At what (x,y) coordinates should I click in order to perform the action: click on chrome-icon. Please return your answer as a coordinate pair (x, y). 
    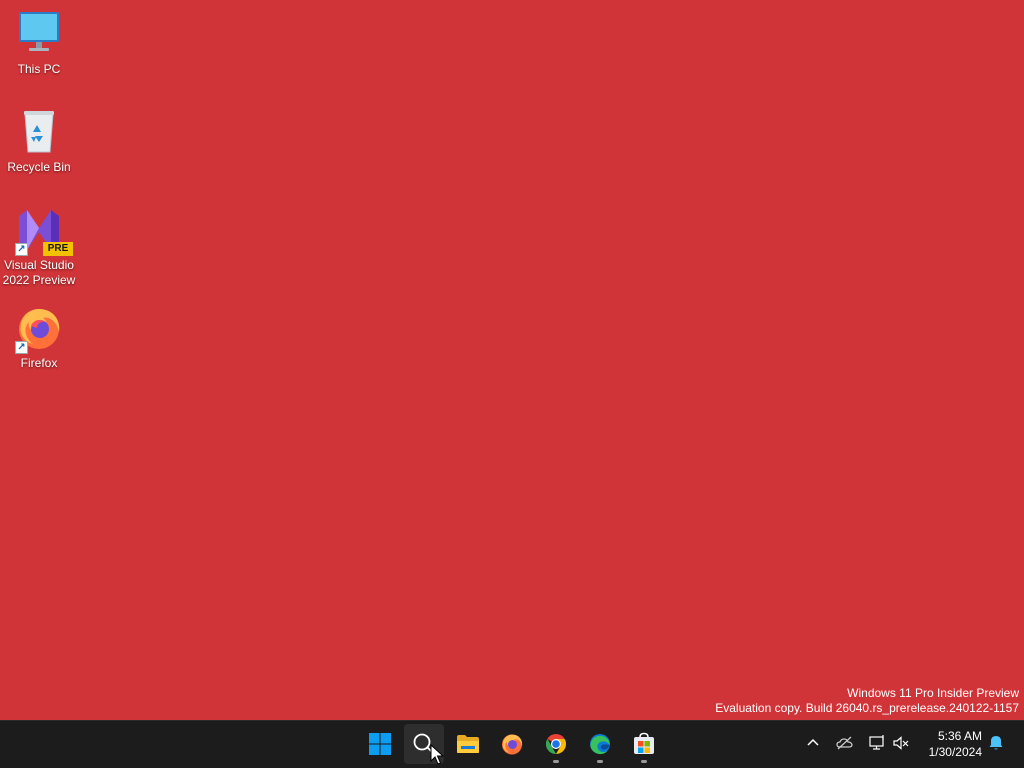
    Looking at the image, I should click on (556, 744).